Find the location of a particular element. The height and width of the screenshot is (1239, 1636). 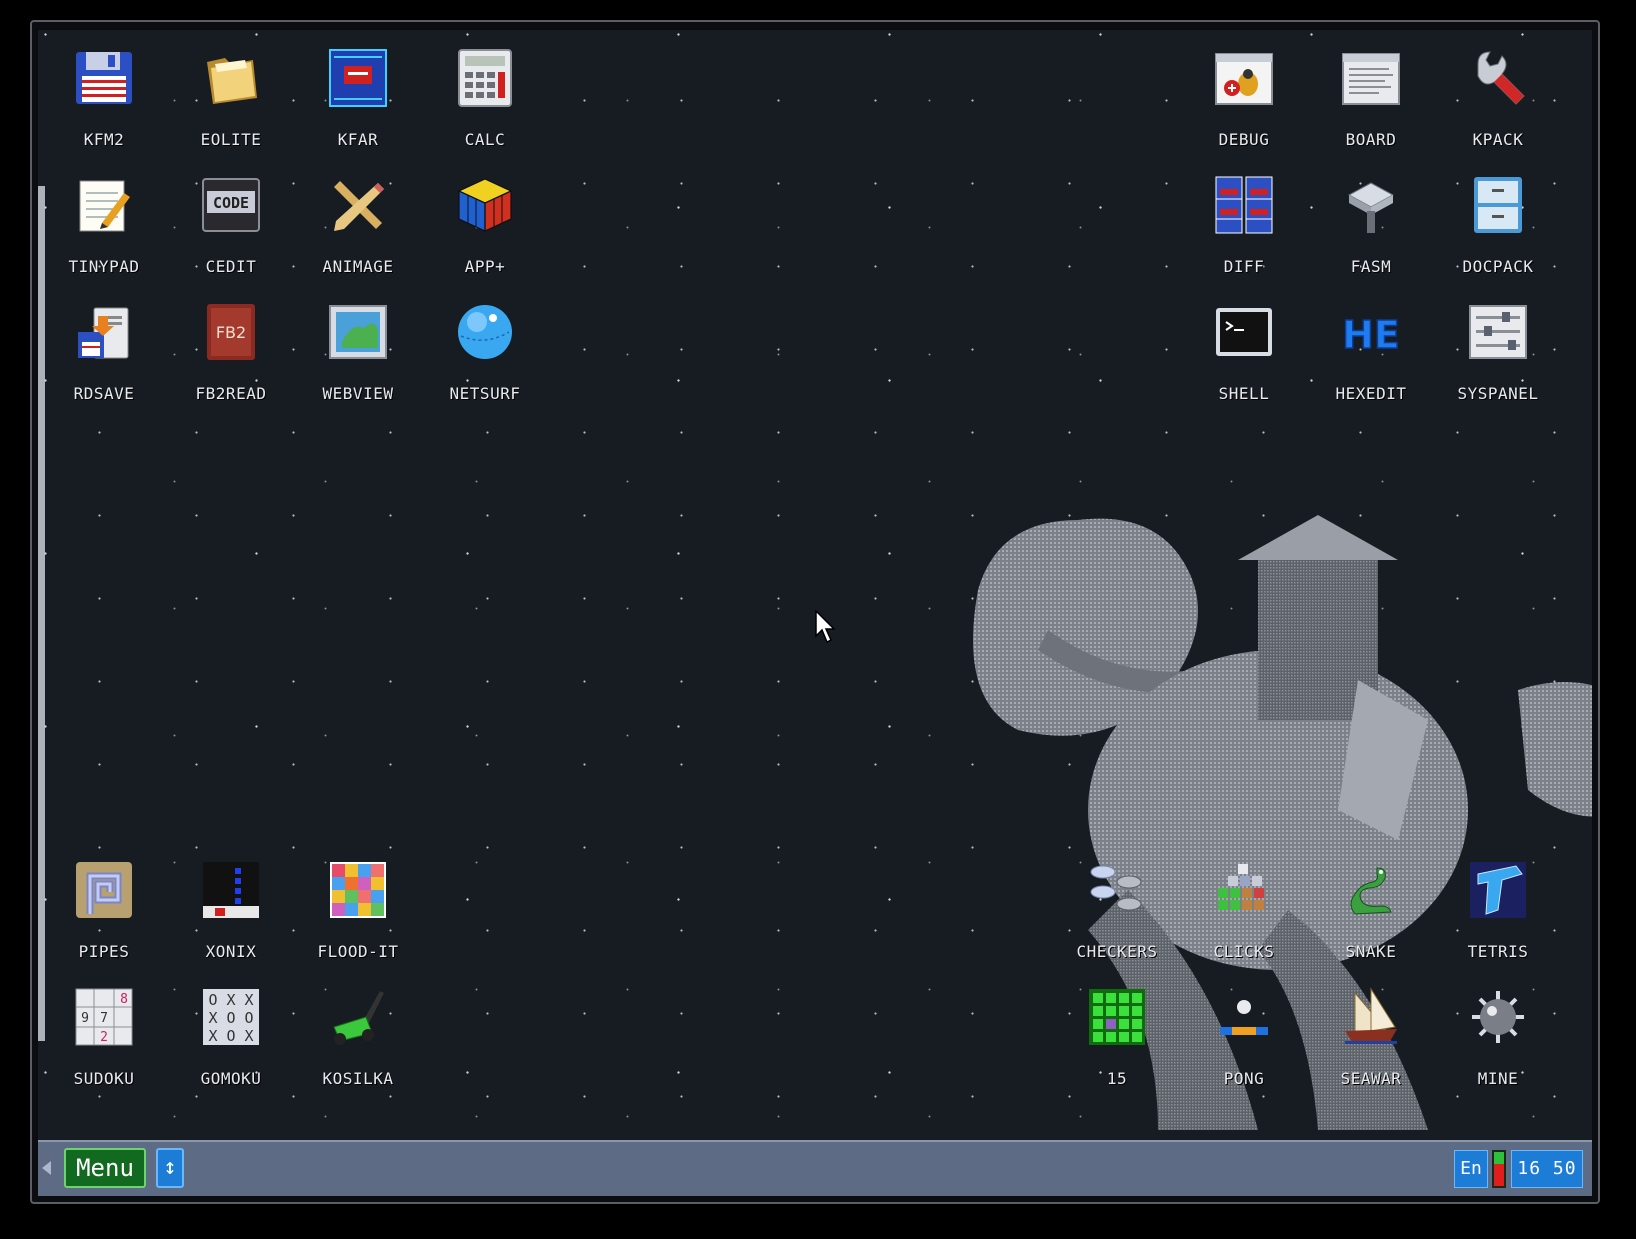

icon-label: KFAR is located at coordinates (358, 139).